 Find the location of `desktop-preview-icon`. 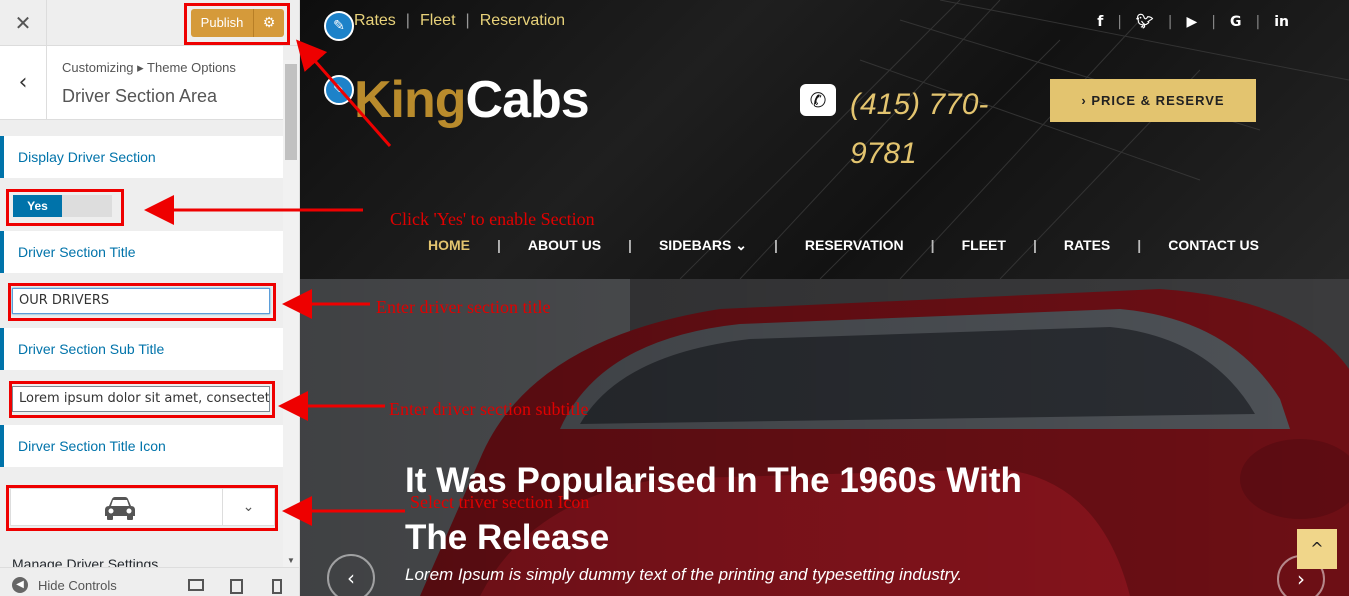

desktop-preview-icon is located at coordinates (196, 585).